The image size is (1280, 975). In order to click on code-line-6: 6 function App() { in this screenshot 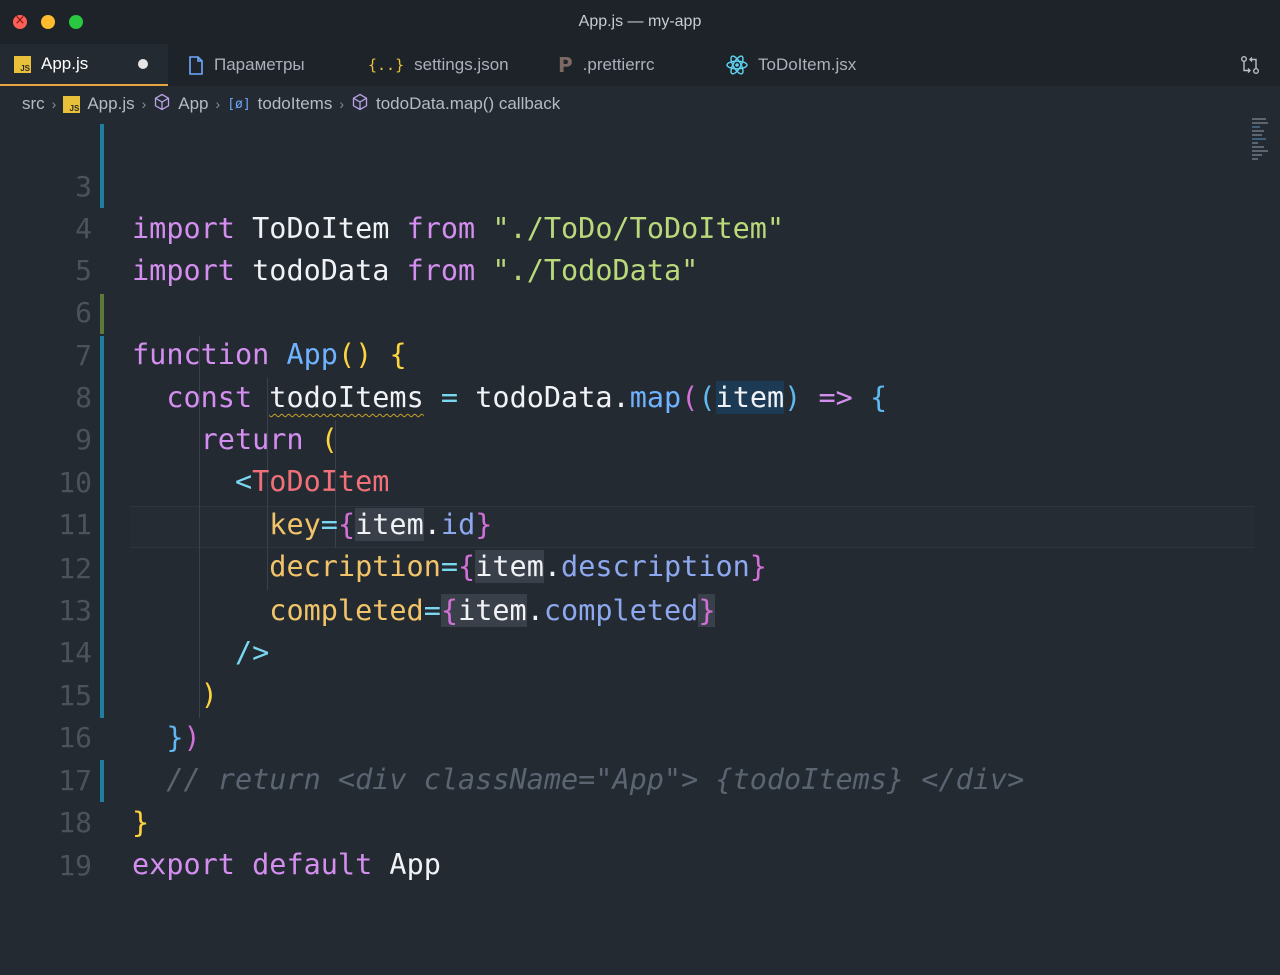, I will do `click(640, 310)`.